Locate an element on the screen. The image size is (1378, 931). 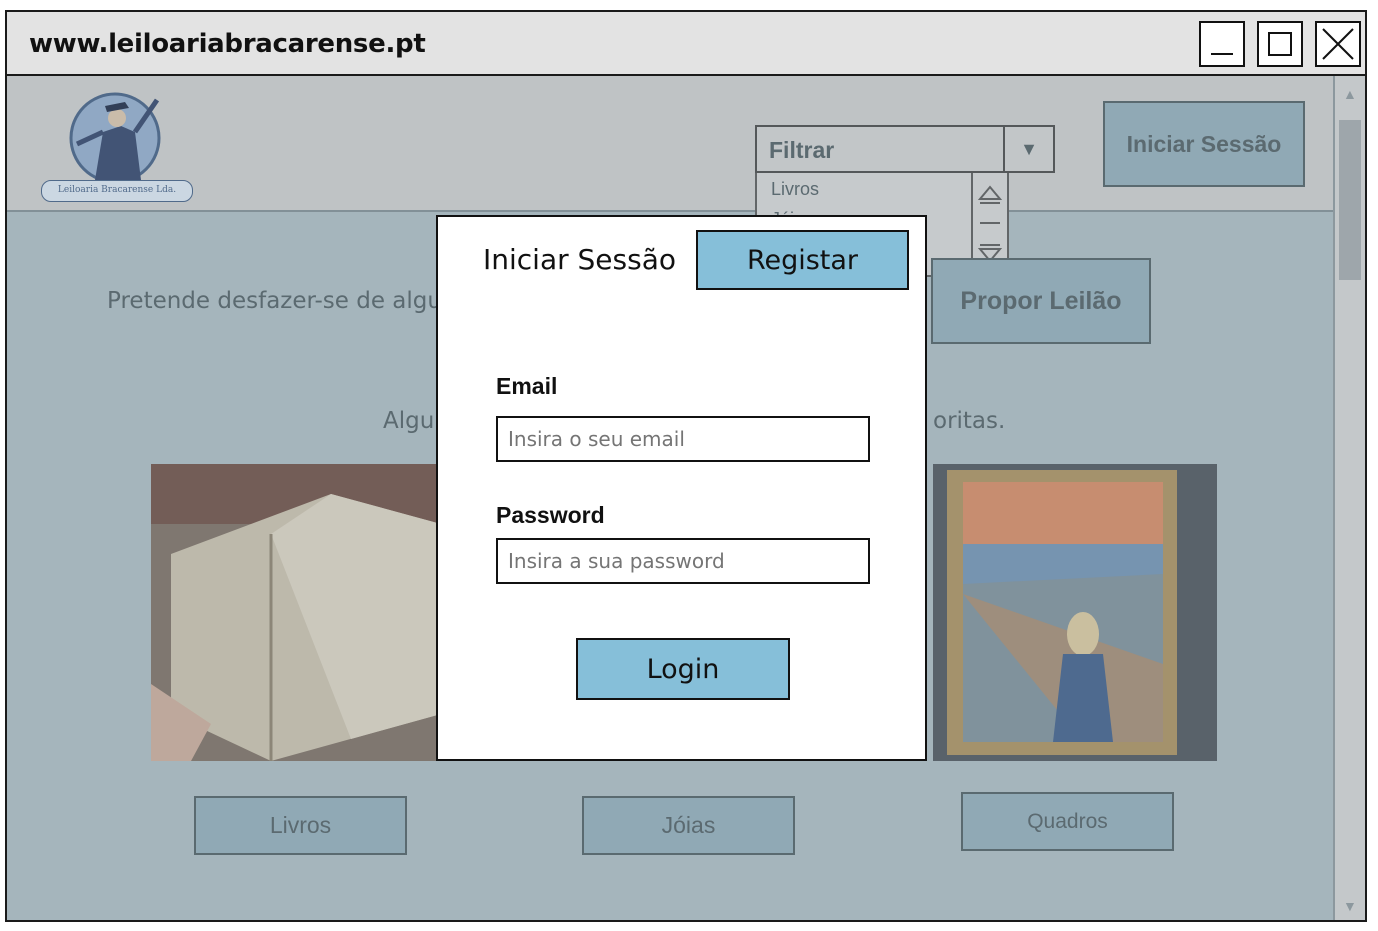
book-photo-icon is located at coordinates (301, 612).